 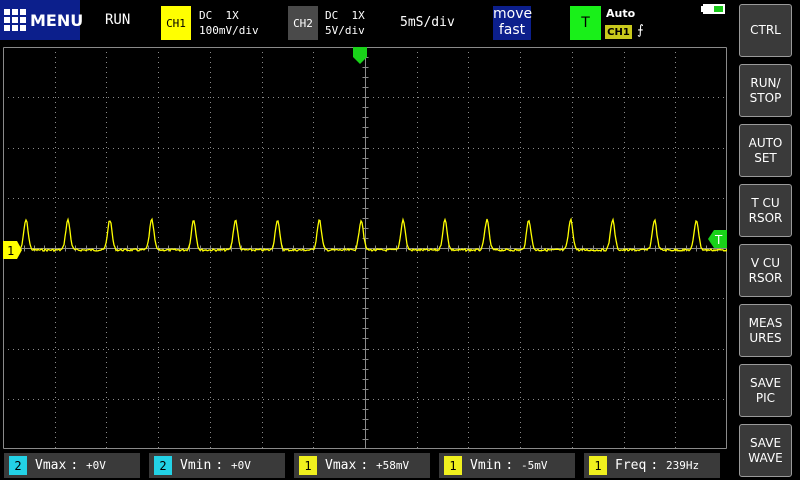 What do you see at coordinates (640, 30) in the screenshot?
I see `rising-edge-icon: ⨍` at bounding box center [640, 30].